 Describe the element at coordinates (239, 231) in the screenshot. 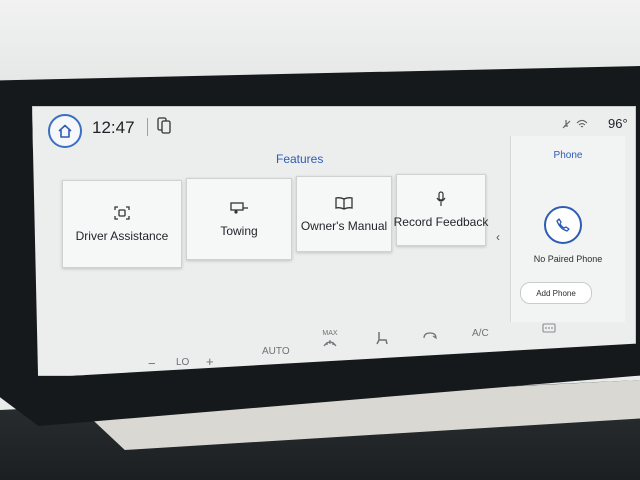

I see `tile-label: Towing` at that location.